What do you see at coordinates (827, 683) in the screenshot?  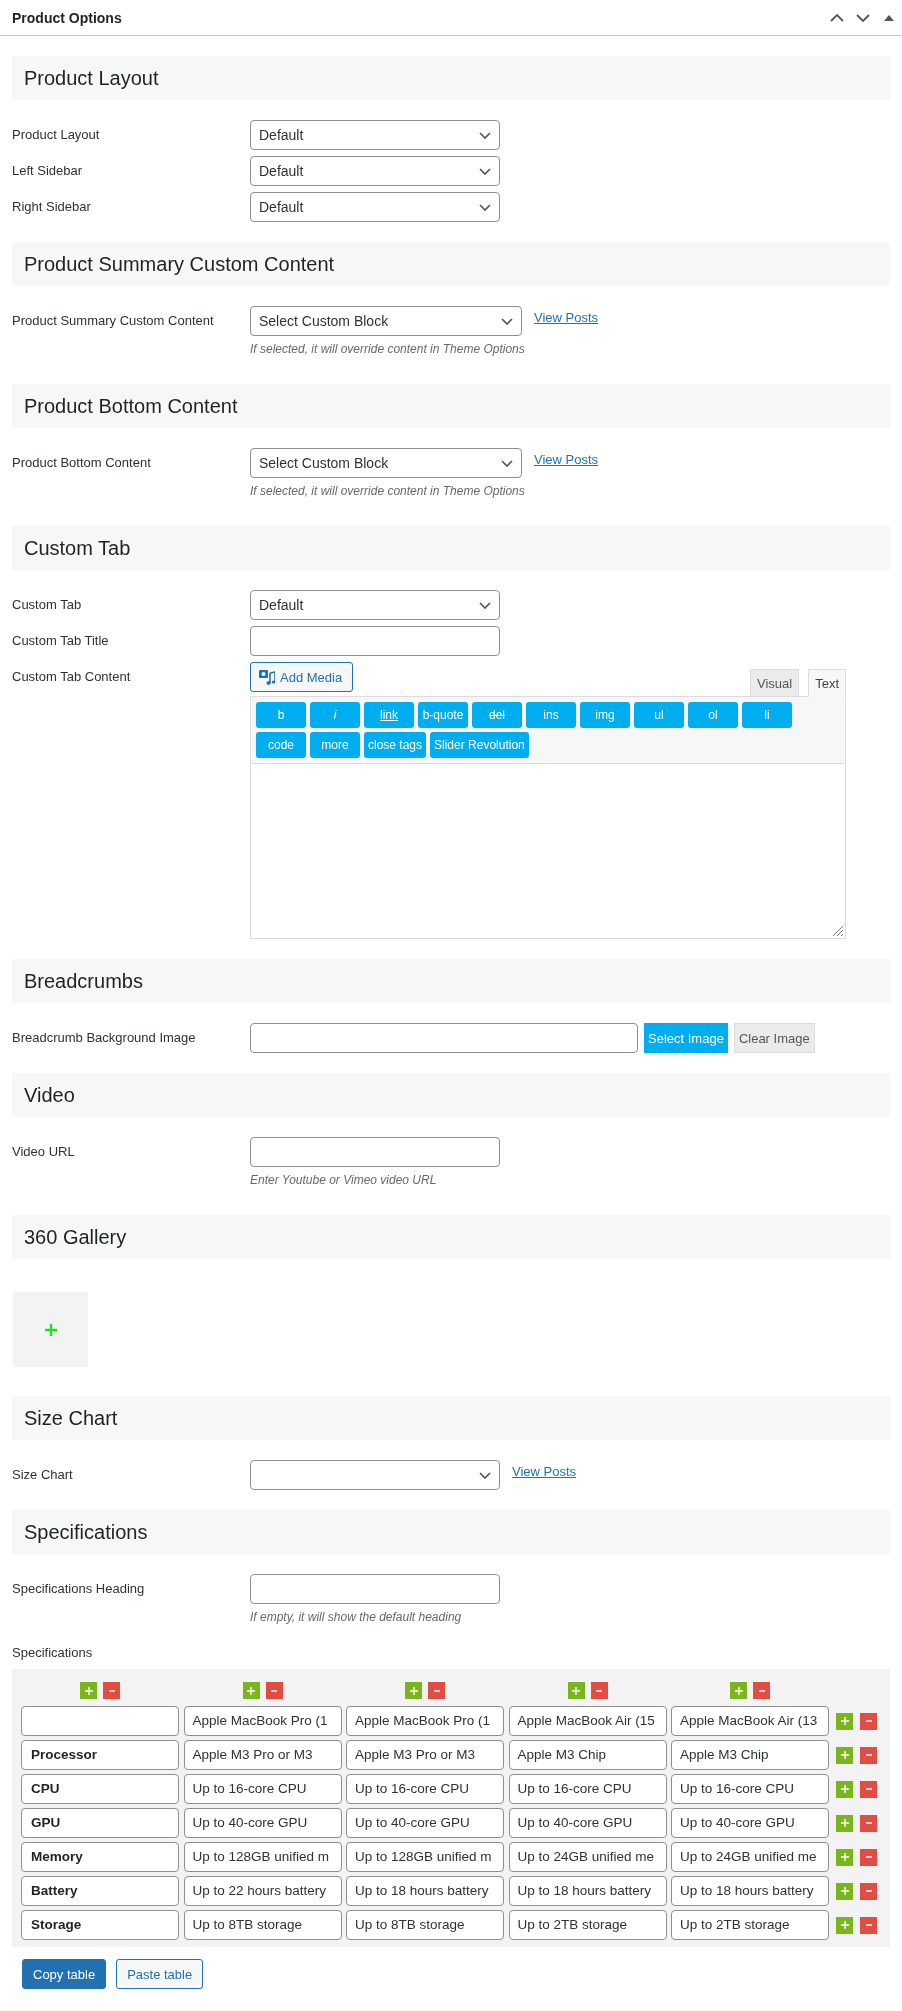 I see `editor-tab: Text` at bounding box center [827, 683].